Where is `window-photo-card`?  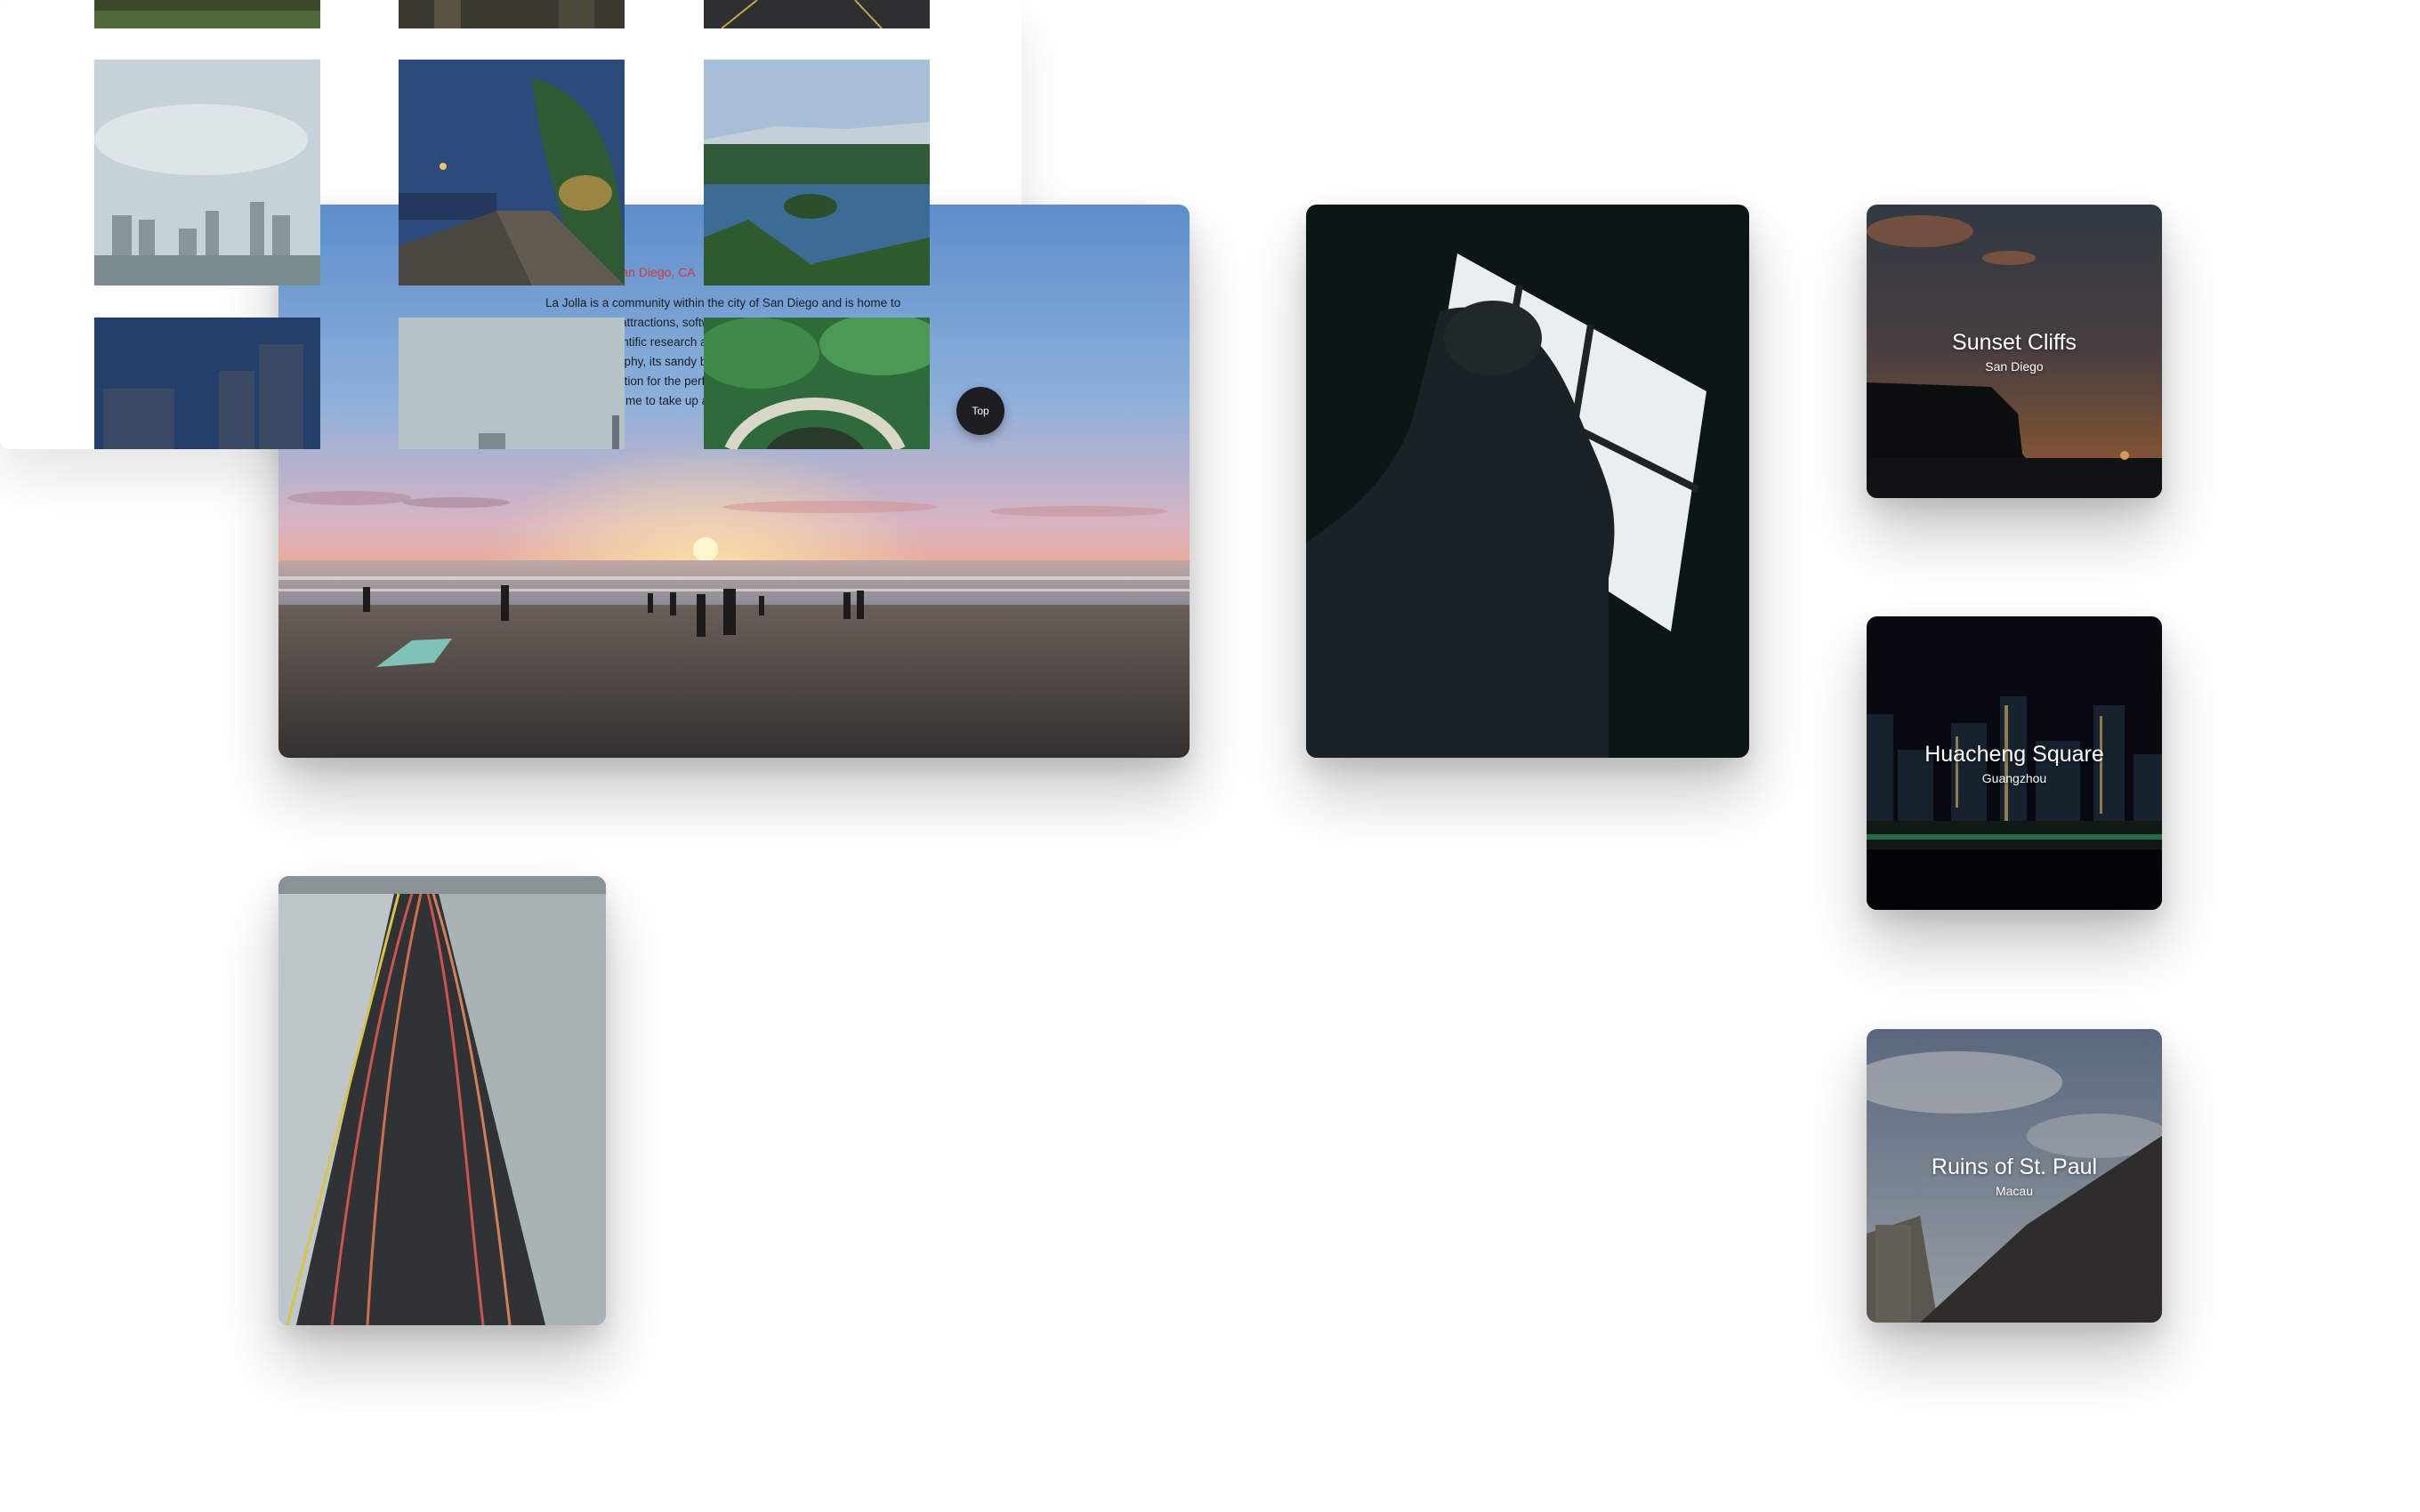
window-photo-card is located at coordinates (1527, 482).